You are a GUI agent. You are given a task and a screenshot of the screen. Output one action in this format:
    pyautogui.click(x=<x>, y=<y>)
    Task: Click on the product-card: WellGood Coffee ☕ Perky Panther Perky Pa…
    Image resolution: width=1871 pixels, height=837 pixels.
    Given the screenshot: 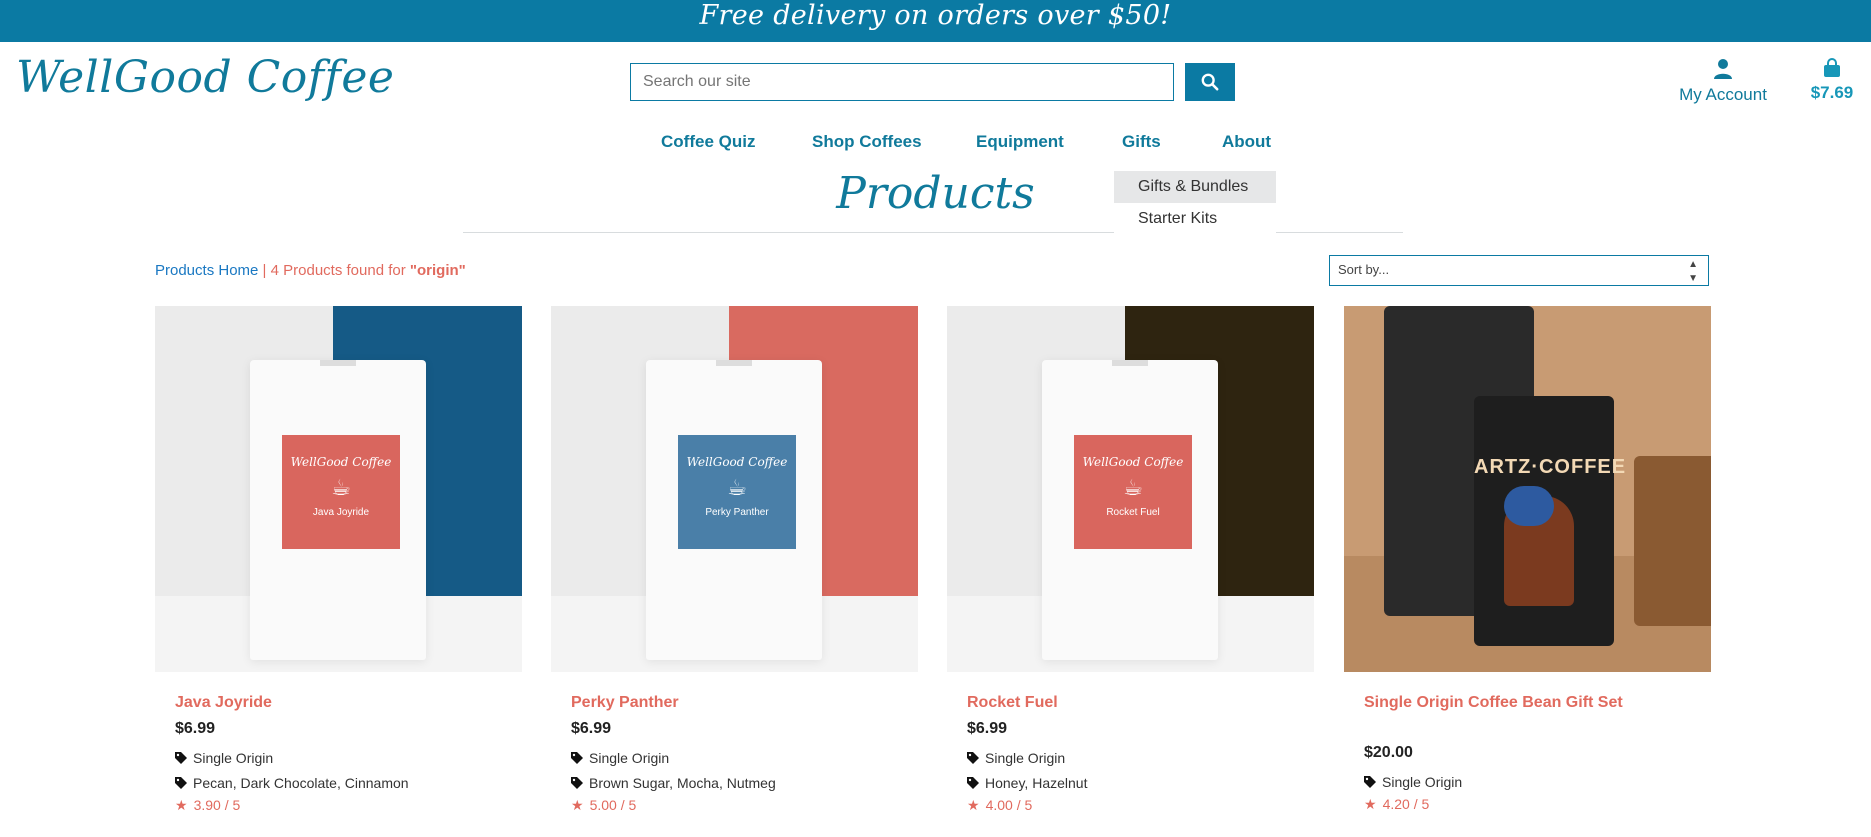 What is the action you would take?
    pyautogui.click(x=734, y=561)
    